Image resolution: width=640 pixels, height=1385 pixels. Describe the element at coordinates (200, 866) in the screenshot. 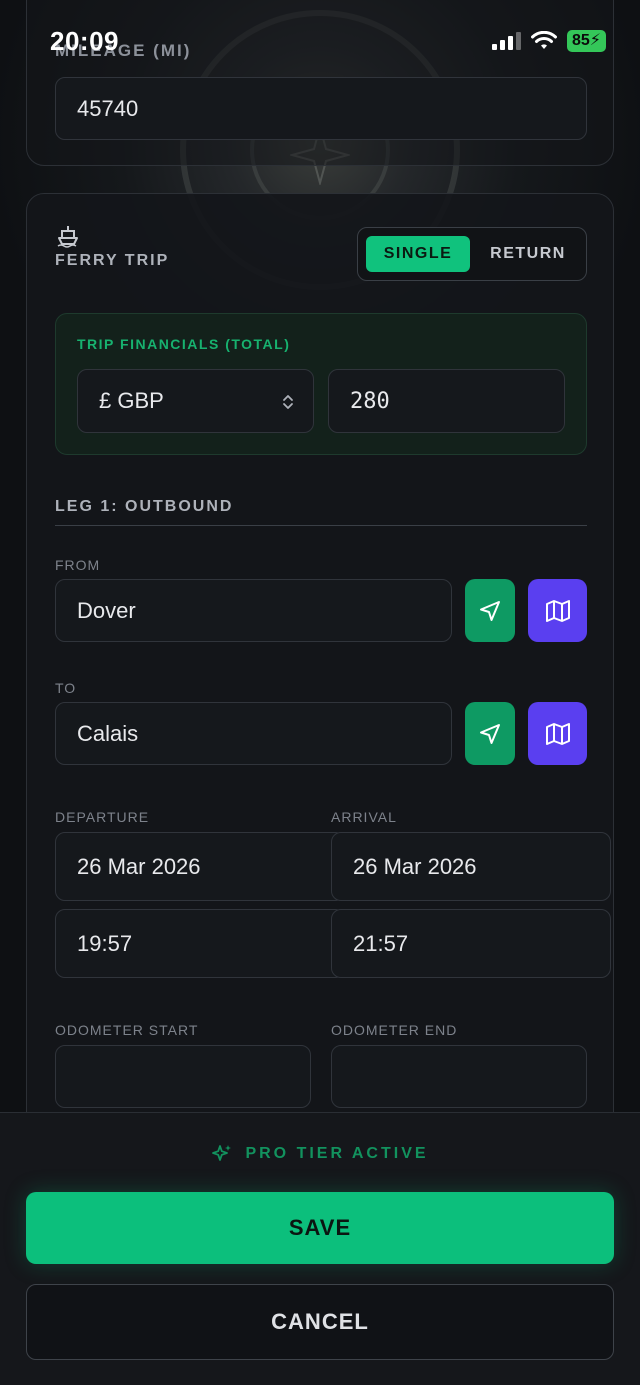

I see `departure-date-input: 26 Mar 2026` at that location.